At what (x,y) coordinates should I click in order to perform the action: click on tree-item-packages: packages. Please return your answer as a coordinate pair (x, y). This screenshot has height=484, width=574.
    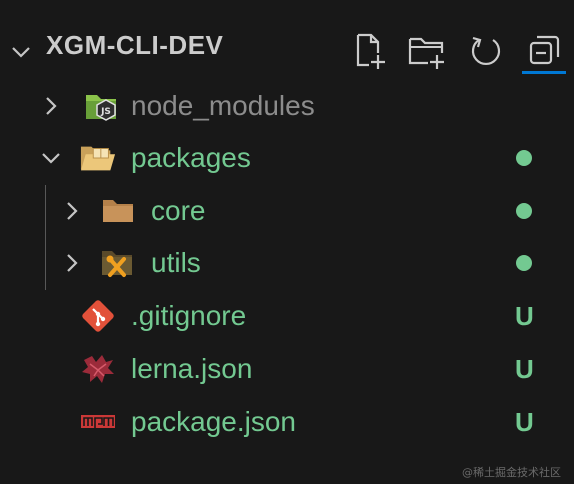
    Looking at the image, I should click on (287, 158).